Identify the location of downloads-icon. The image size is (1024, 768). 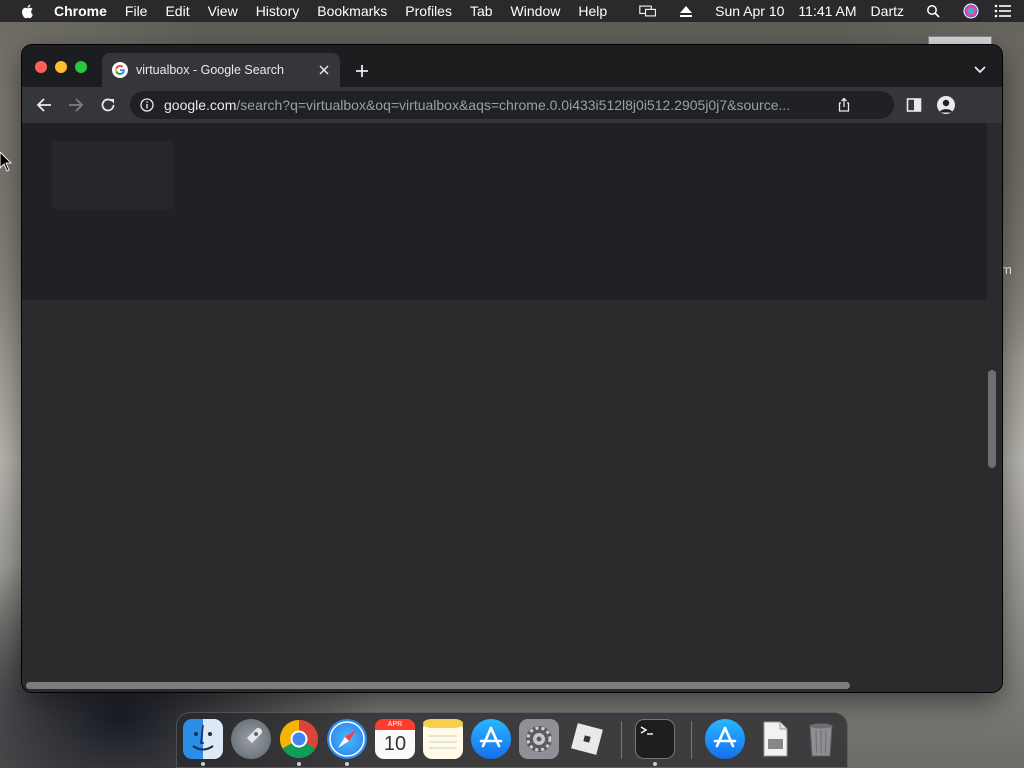
(725, 737).